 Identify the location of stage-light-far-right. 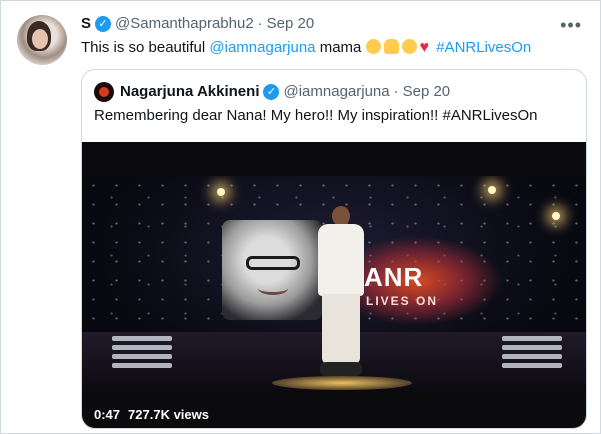
(556, 216).